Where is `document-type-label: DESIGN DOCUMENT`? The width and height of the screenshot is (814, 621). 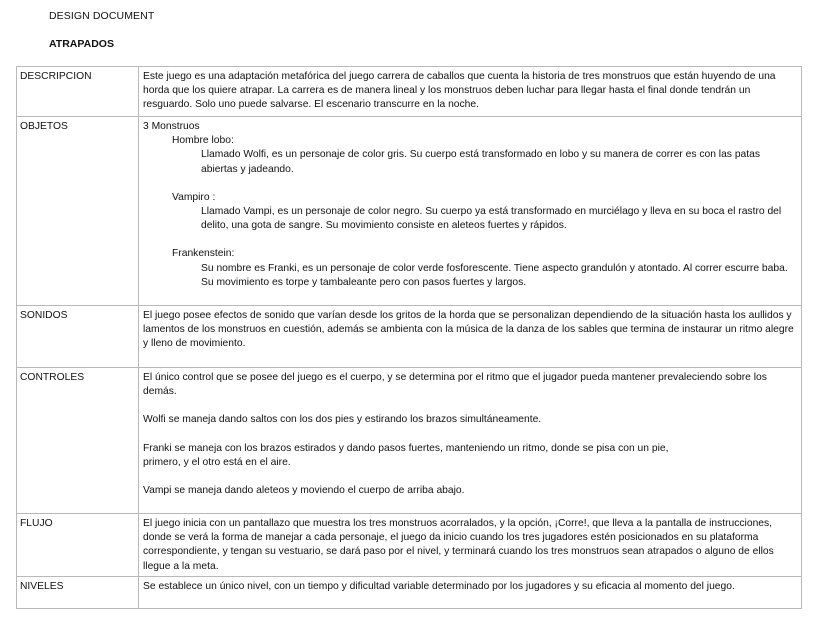 document-type-label: DESIGN DOCUMENT is located at coordinates (102, 16).